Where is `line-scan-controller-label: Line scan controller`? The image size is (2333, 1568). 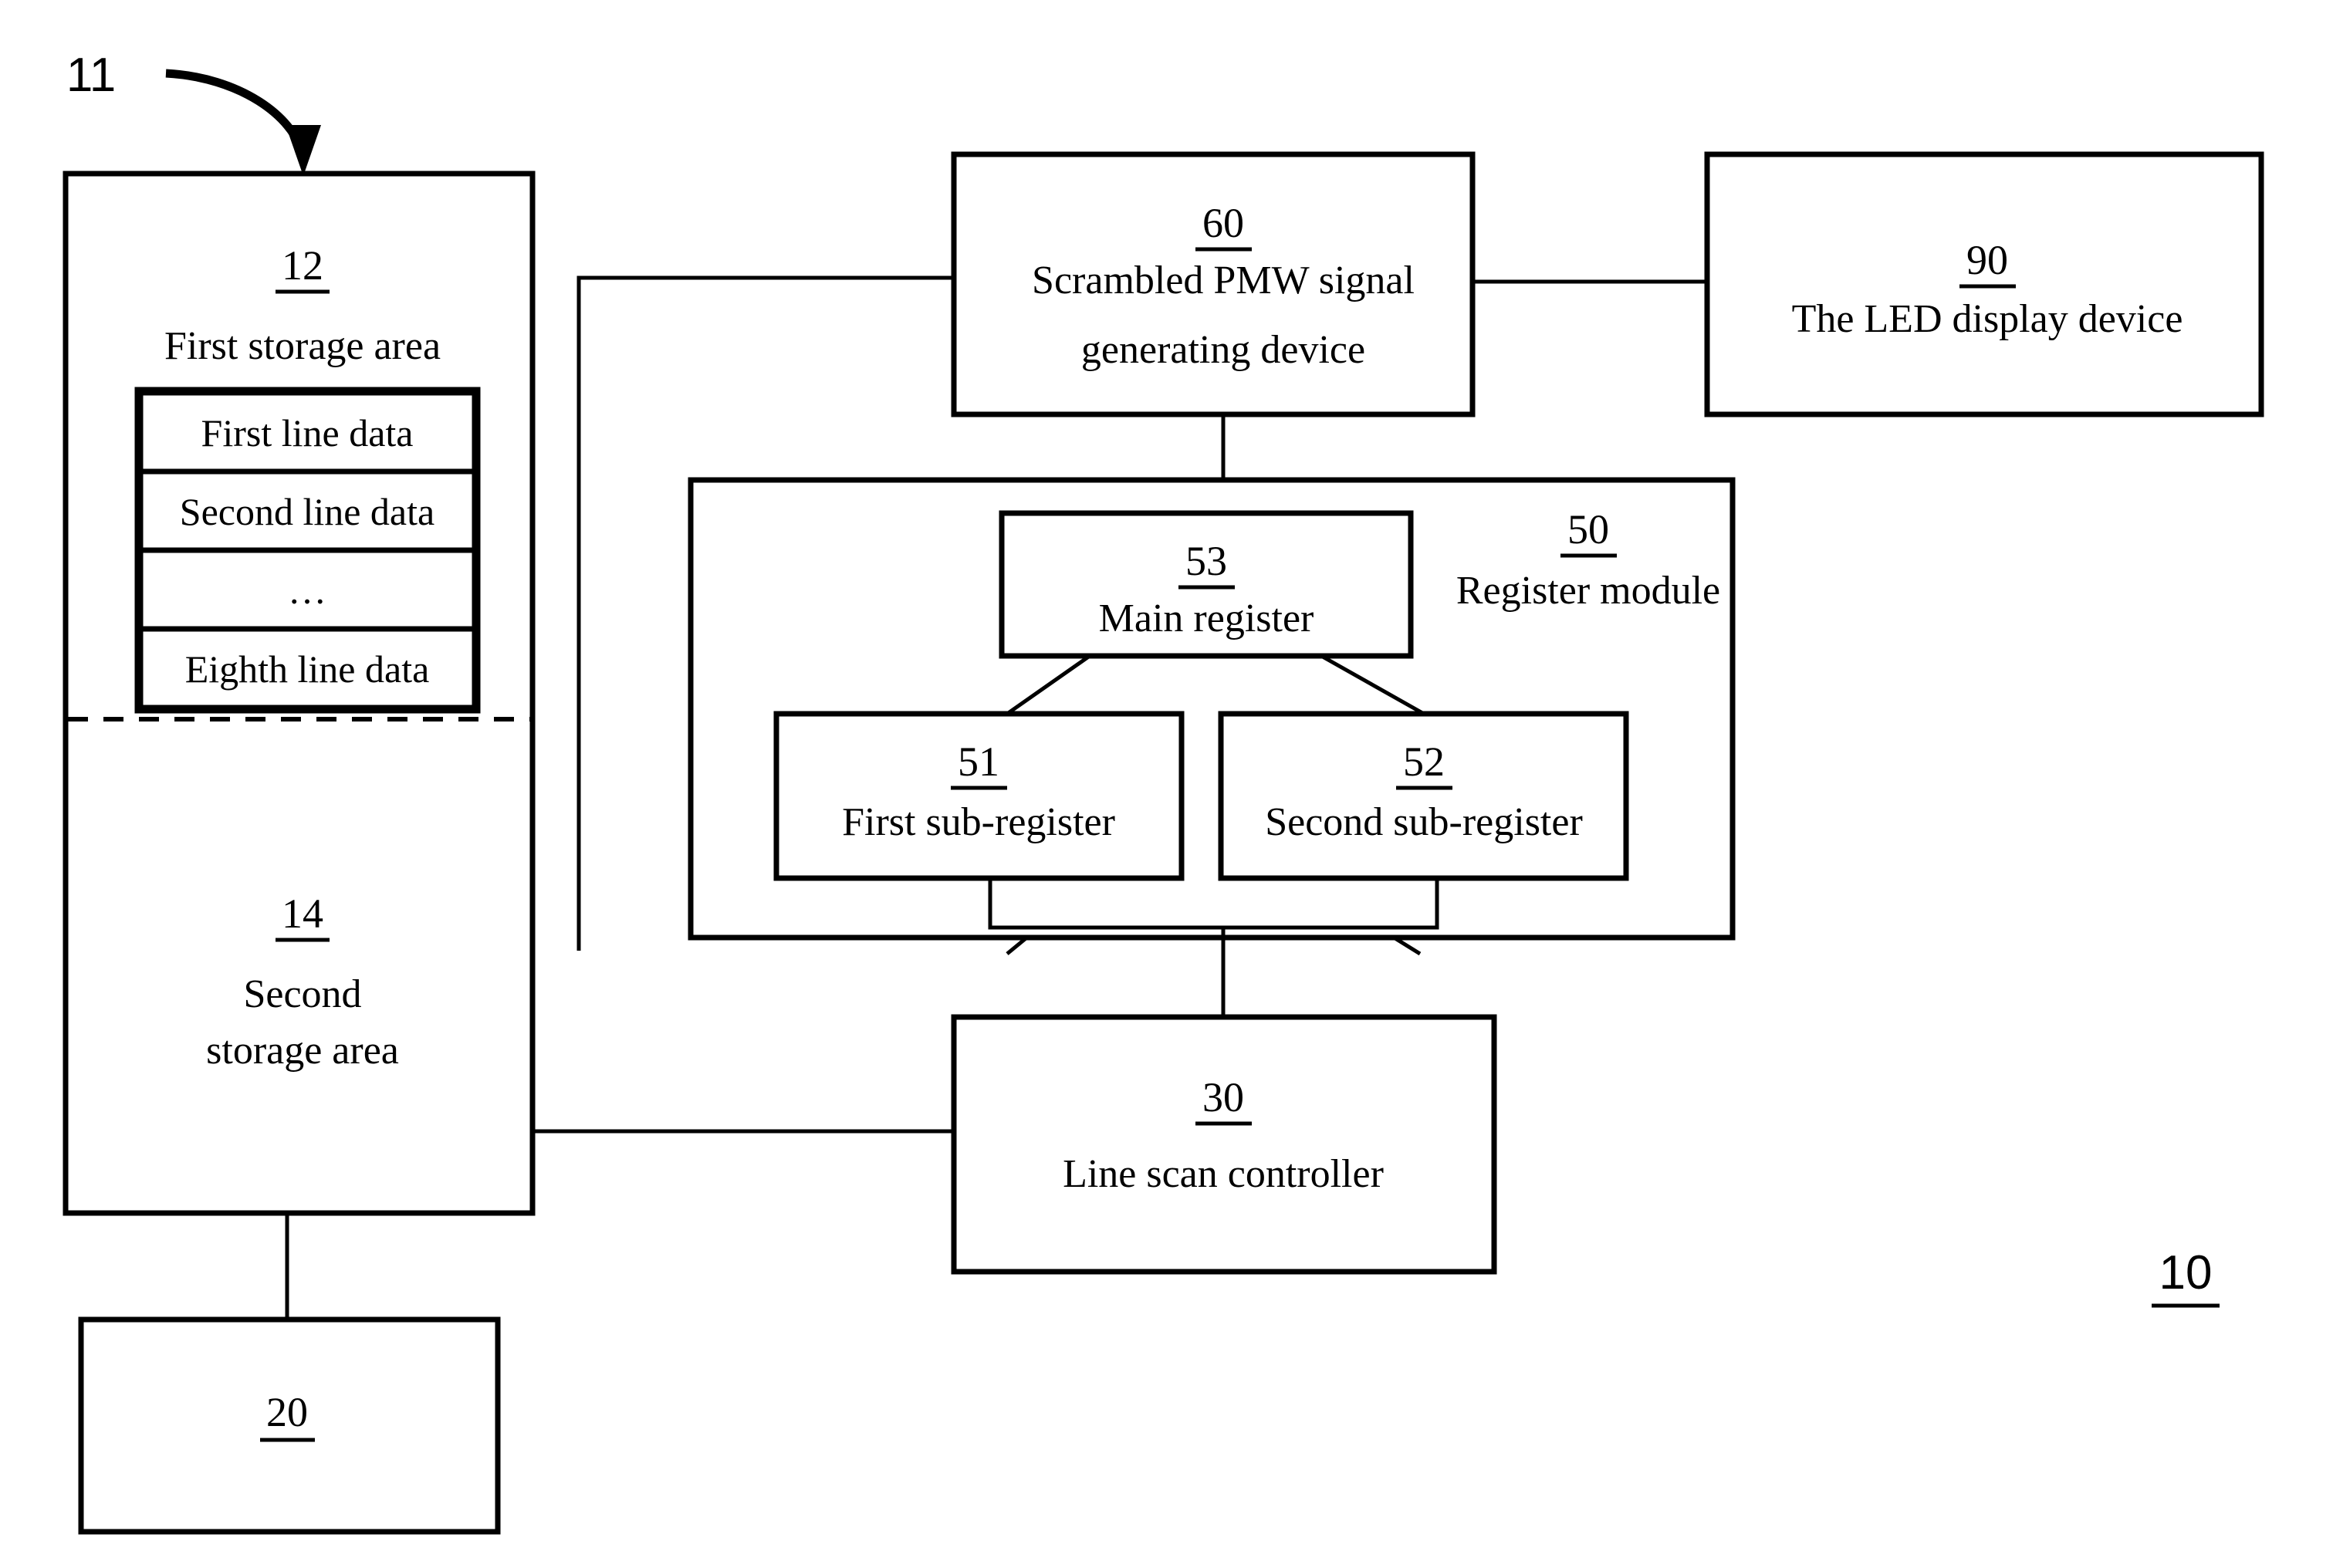 line-scan-controller-label: Line scan controller is located at coordinates (1223, 1174).